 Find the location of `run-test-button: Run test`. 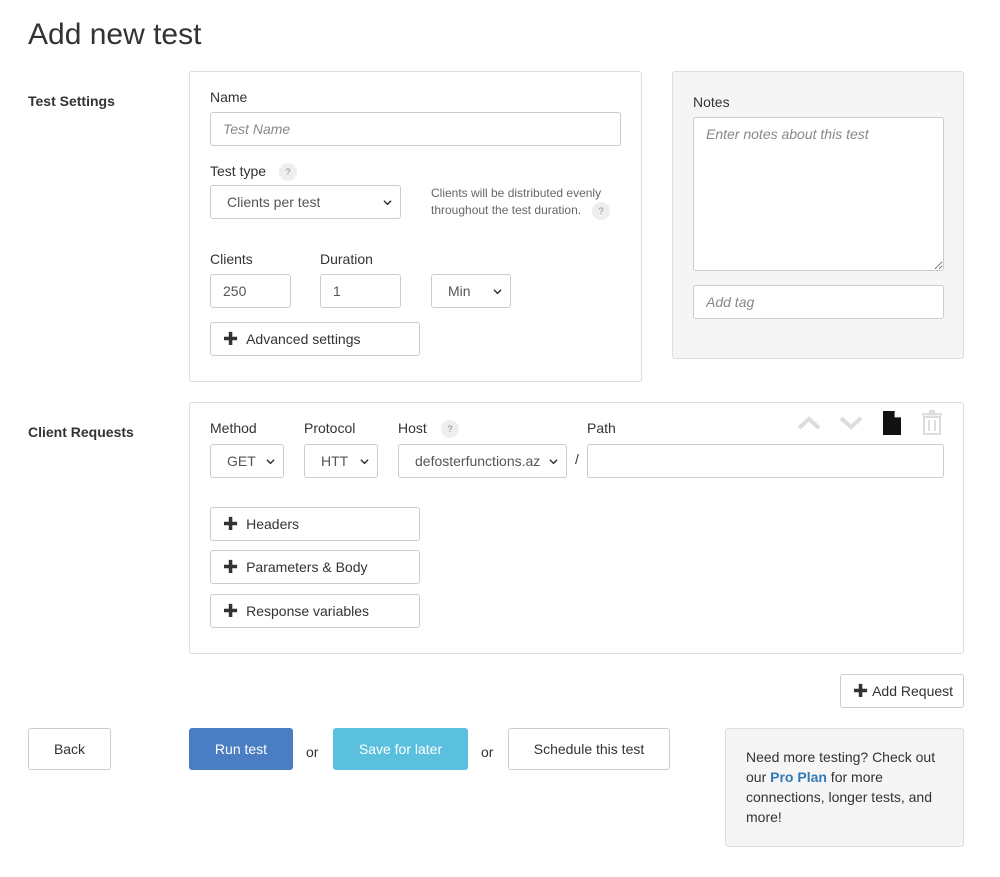

run-test-button: Run test is located at coordinates (241, 749).